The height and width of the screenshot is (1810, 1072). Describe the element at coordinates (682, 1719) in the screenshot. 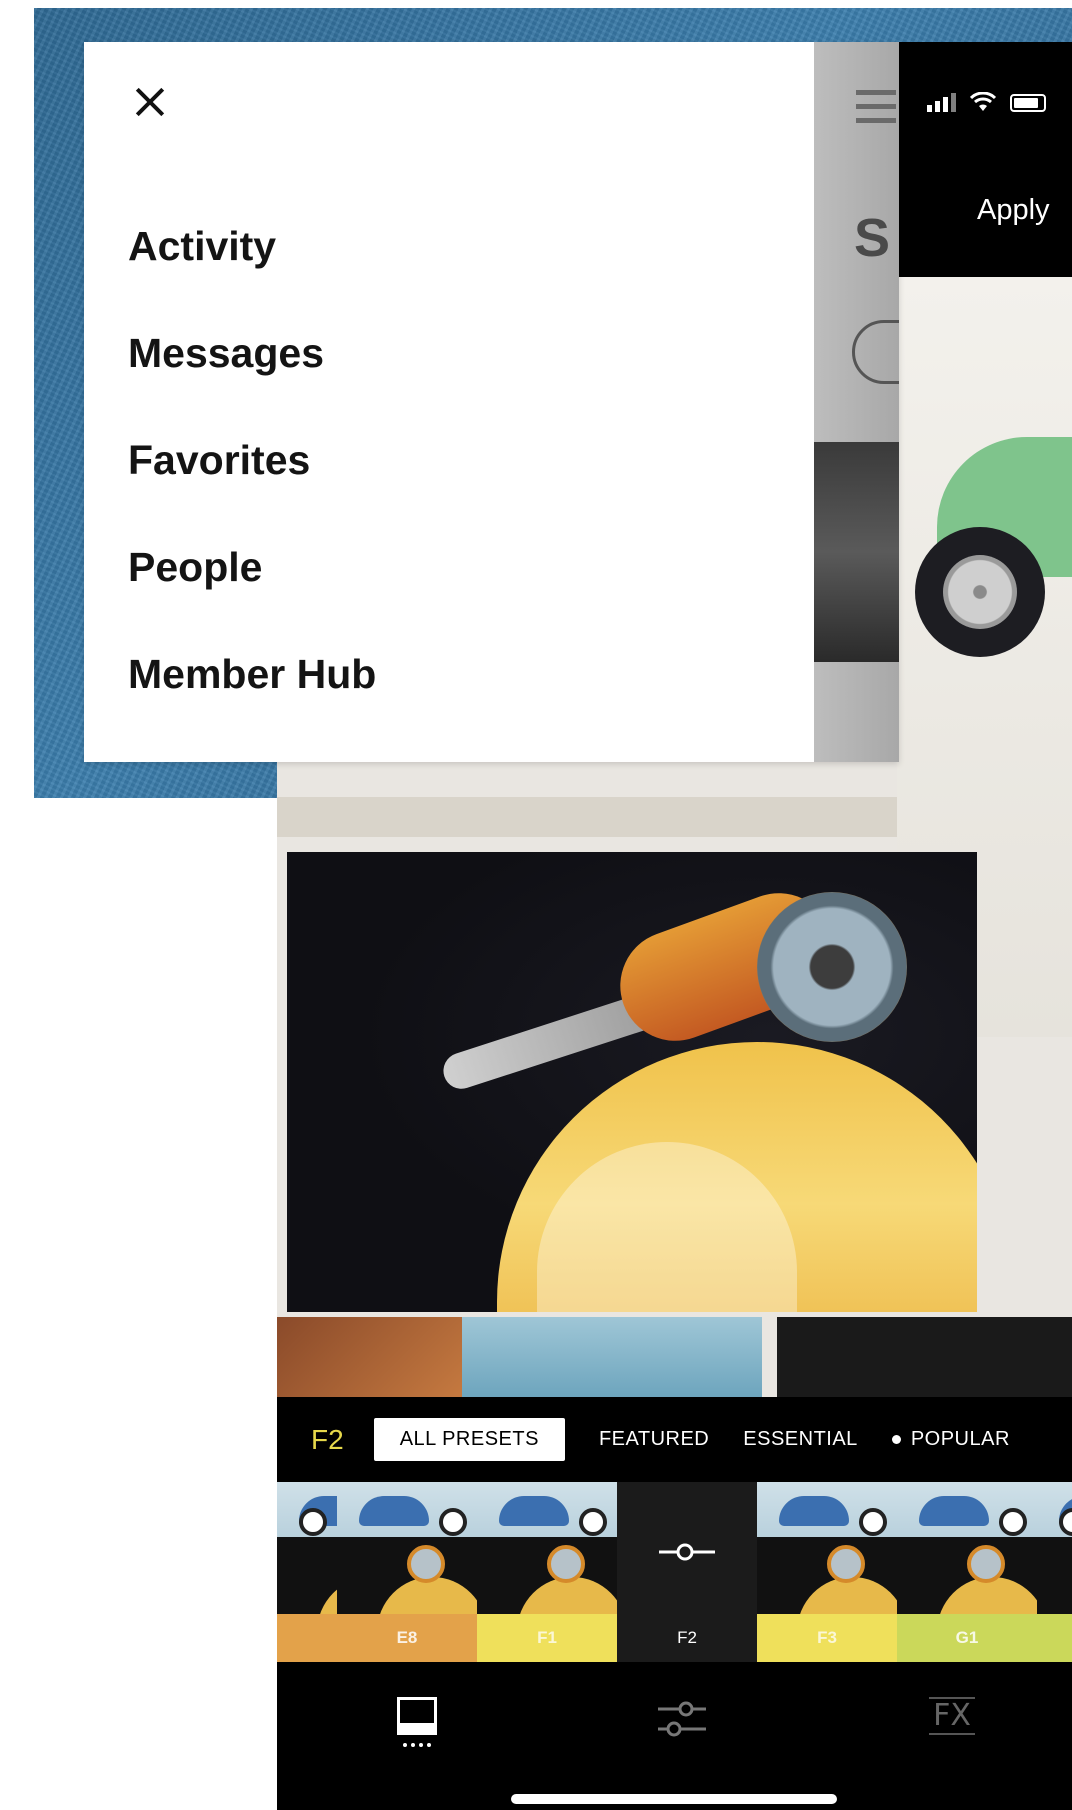

I see `sliders-icon` at that location.